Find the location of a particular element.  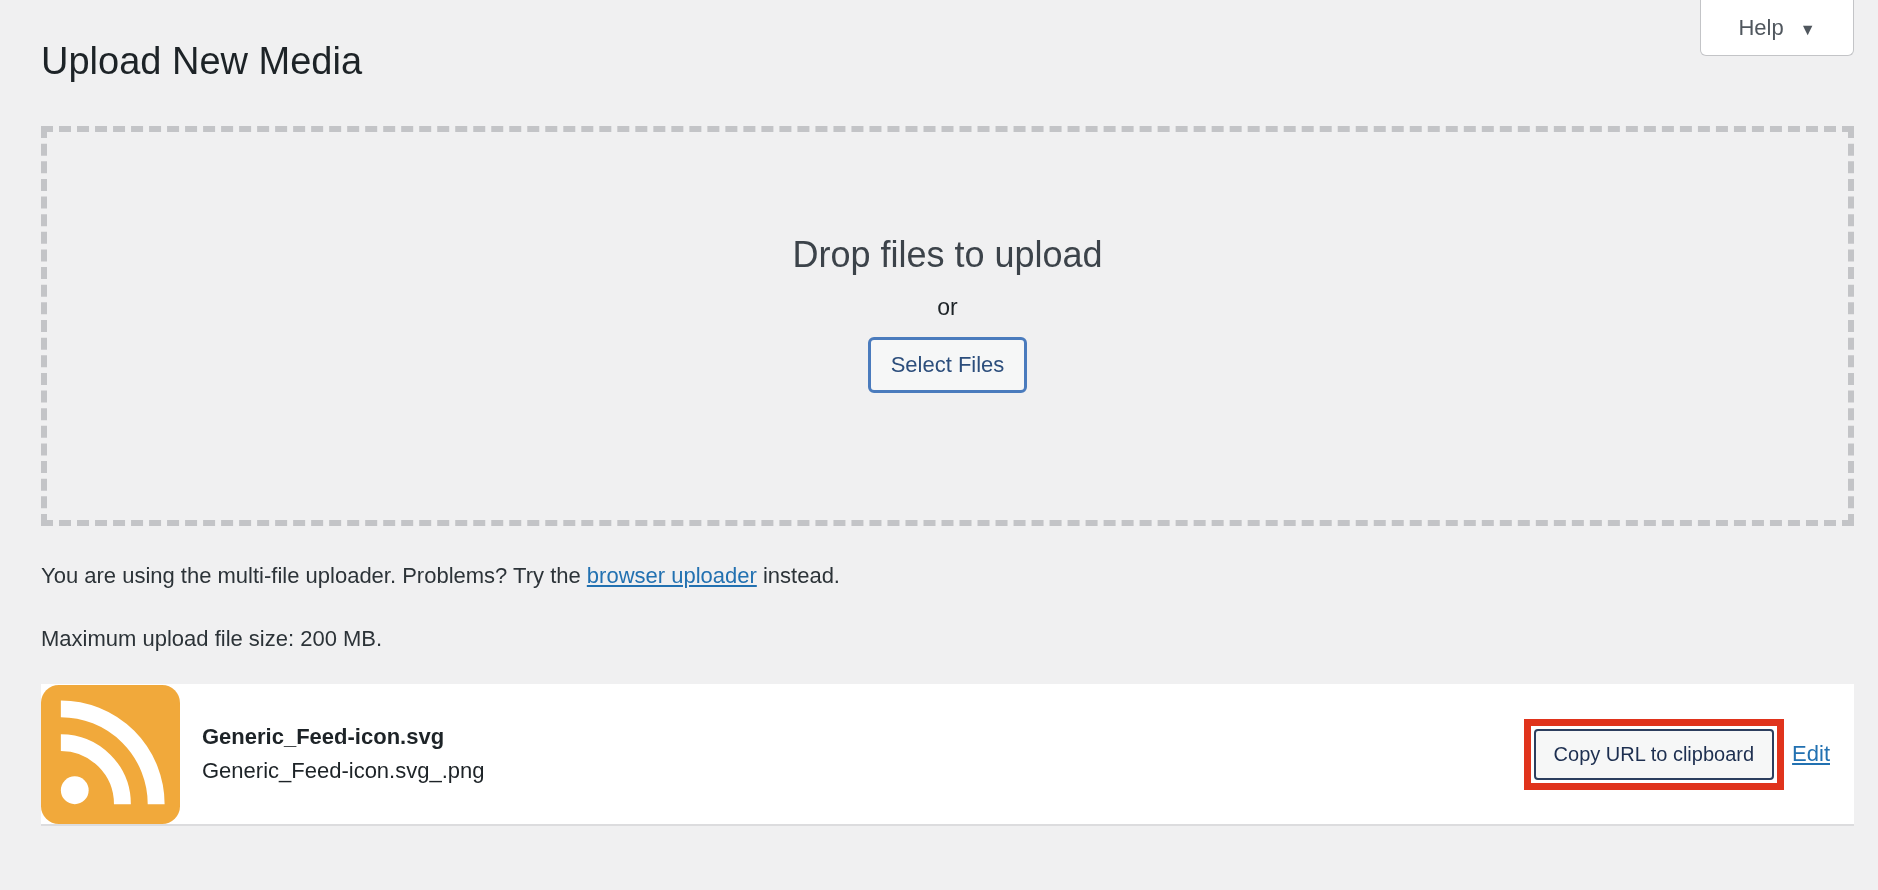

file-name: Generic_Feed-icon.svg_.png is located at coordinates (344, 771).